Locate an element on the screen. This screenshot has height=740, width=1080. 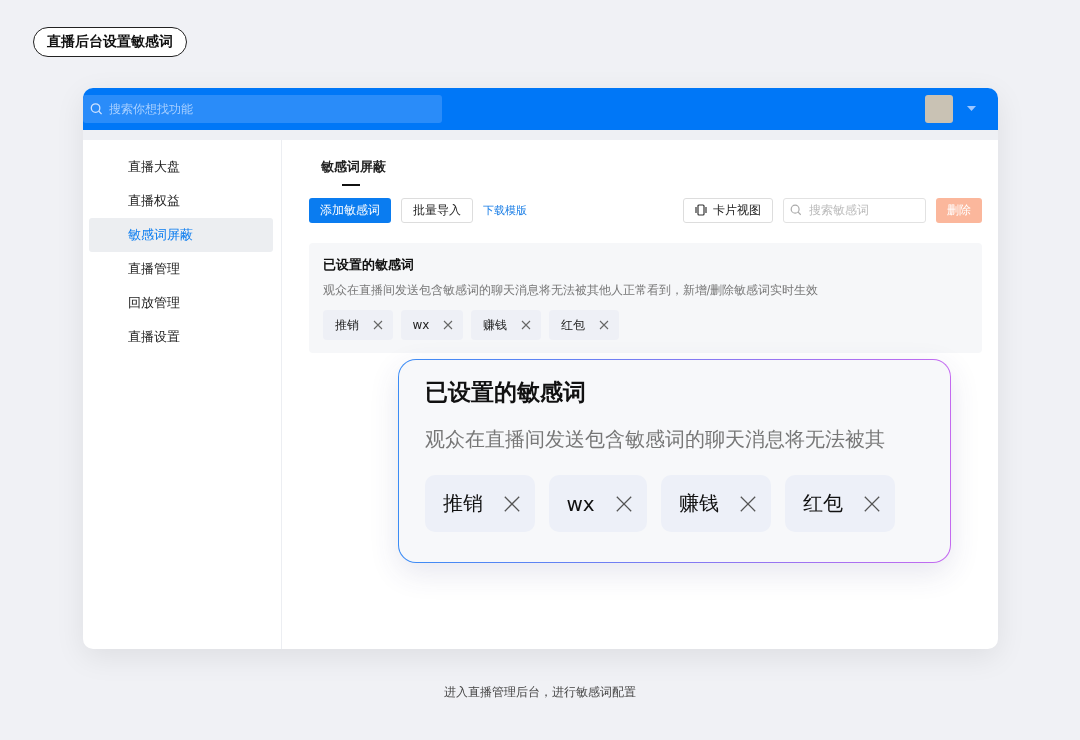
callout-description: 观众在直播间发送包含敏感词的聊天消息将无法被其 is located at coordinates (655, 440).